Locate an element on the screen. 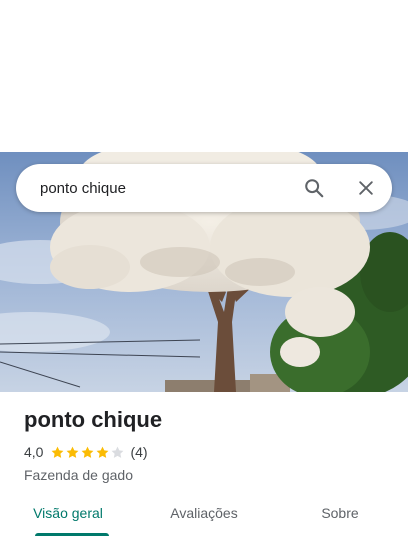 The width and height of the screenshot is (408, 544). search-icon is located at coordinates (314, 188).